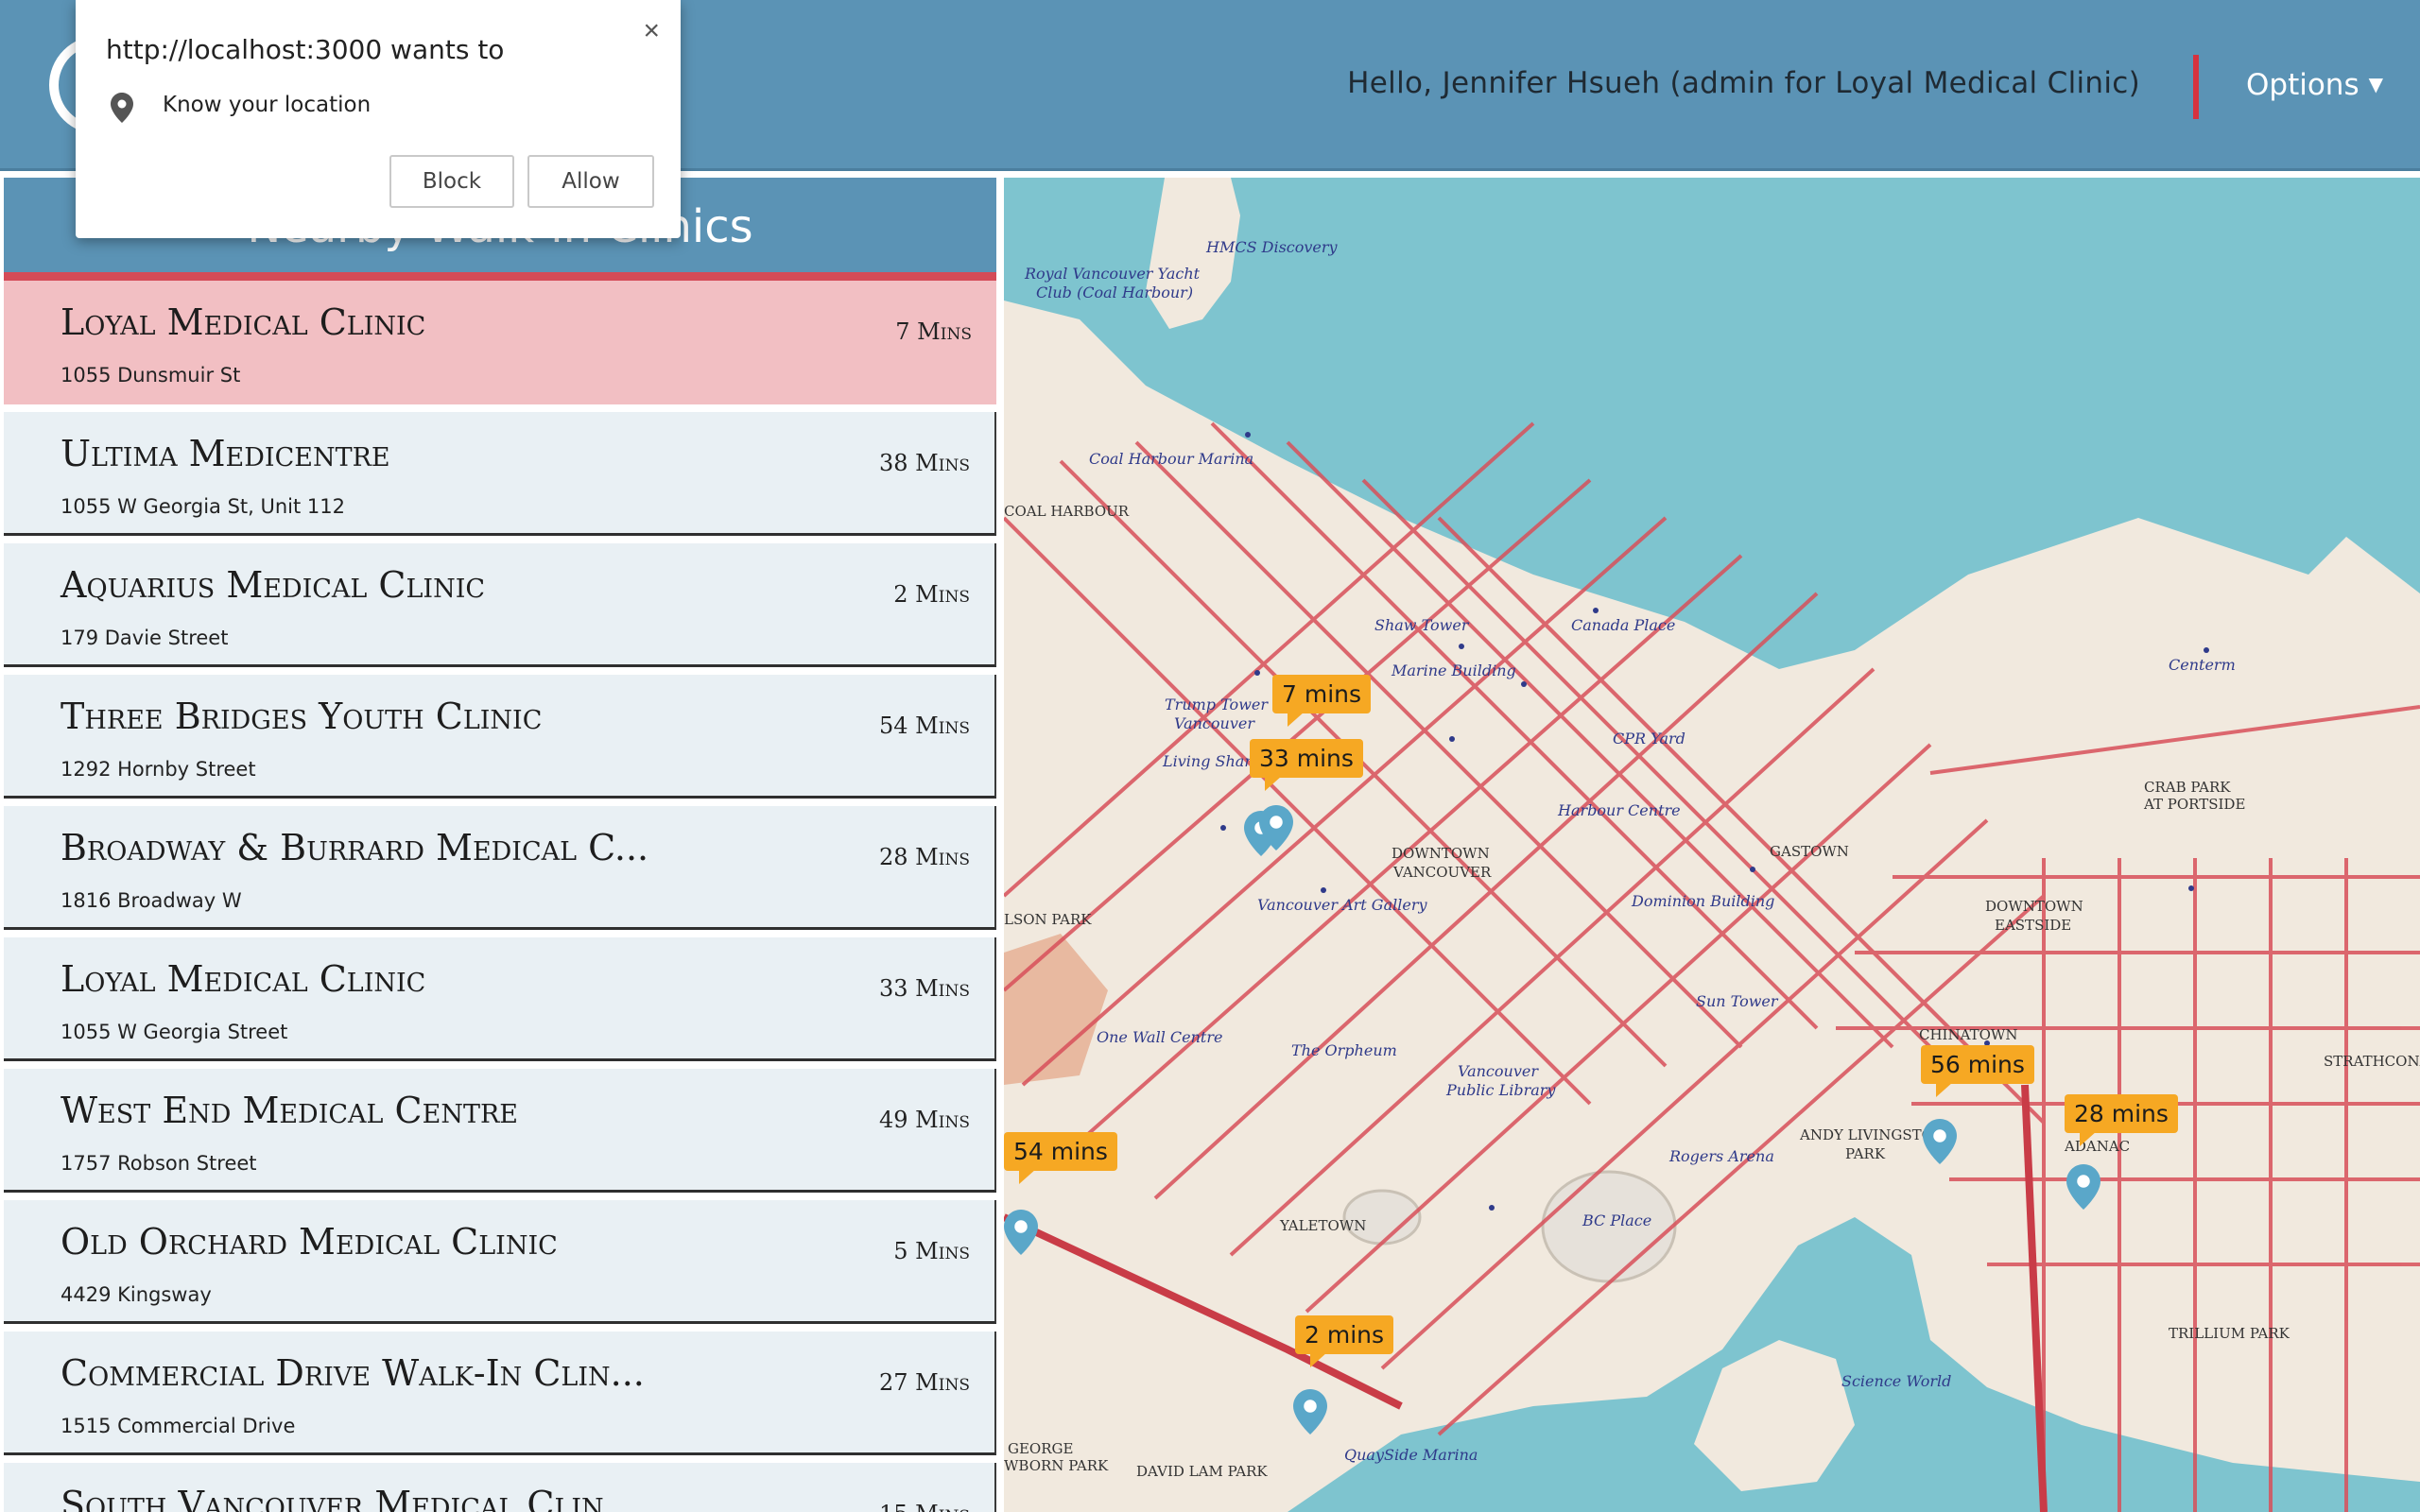 The width and height of the screenshot is (2420, 1512). I want to click on map-label-centerm: Centerm, so click(2202, 665).